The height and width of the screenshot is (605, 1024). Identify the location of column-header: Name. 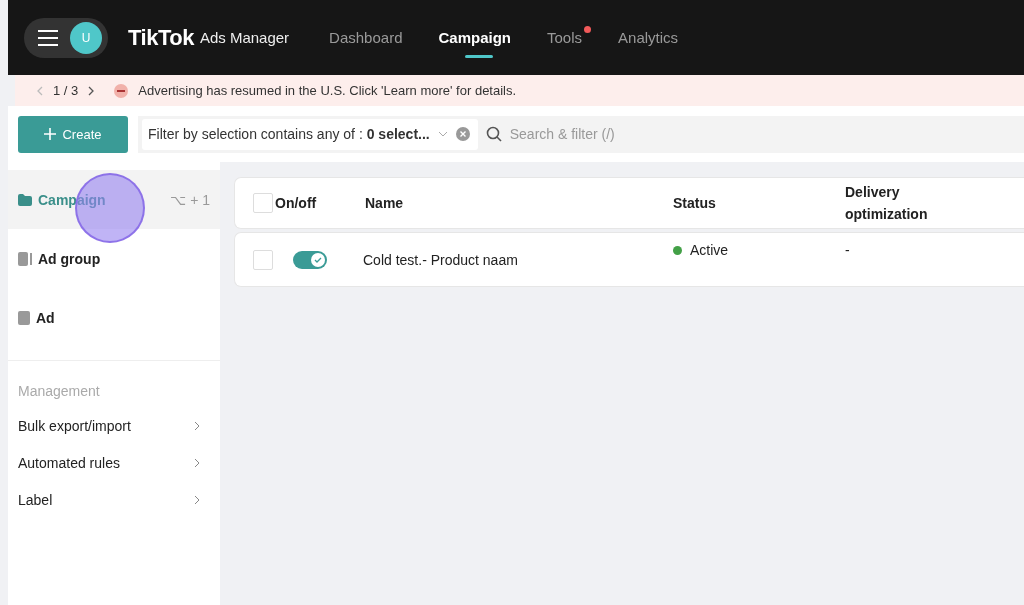
(384, 203).